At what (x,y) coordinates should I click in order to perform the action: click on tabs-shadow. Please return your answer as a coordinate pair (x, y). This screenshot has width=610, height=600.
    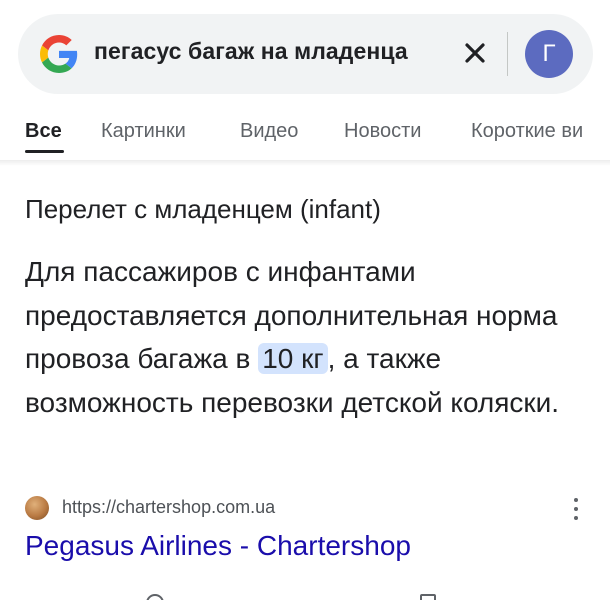
    Looking at the image, I should click on (305, 163).